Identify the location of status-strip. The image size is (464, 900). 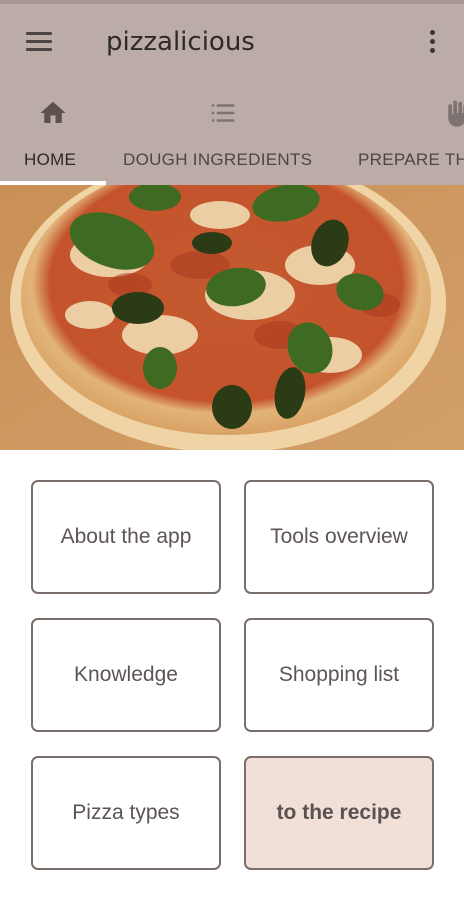
(232, 2).